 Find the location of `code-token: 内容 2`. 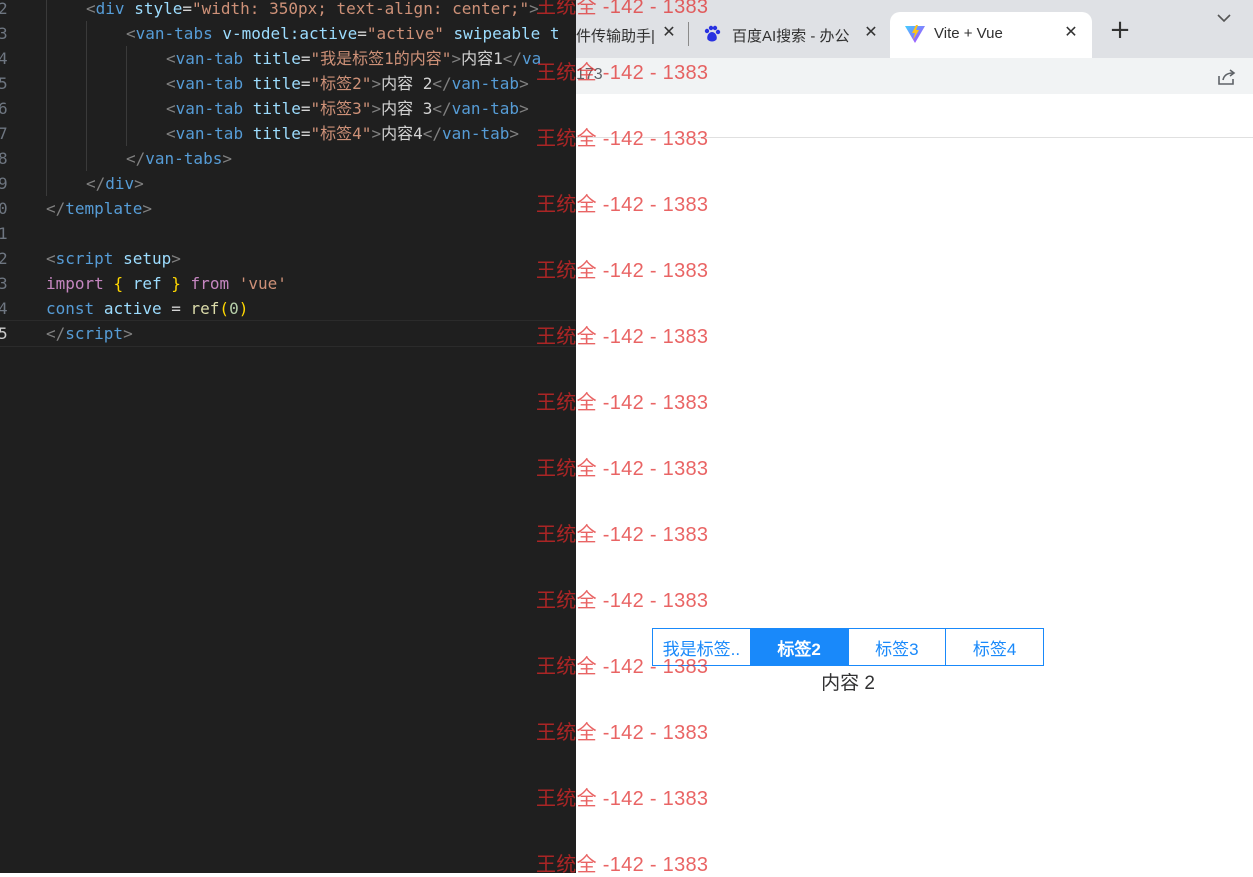

code-token: 内容 2 is located at coordinates (407, 83).